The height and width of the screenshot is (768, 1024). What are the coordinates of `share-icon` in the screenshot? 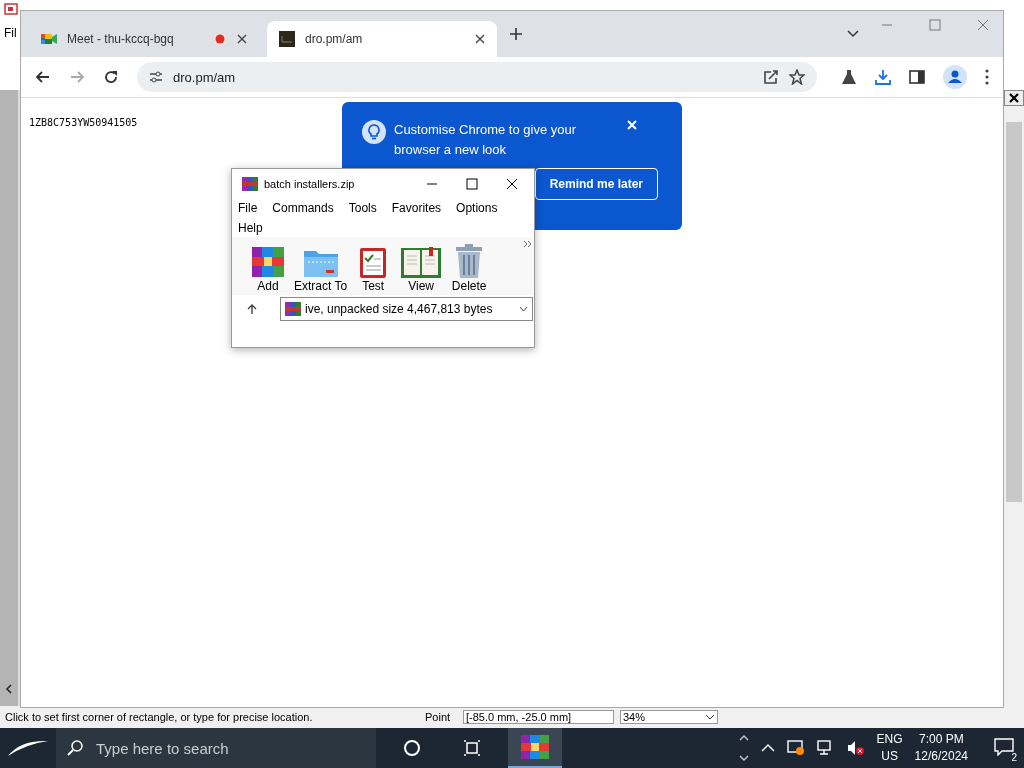 It's located at (771, 77).